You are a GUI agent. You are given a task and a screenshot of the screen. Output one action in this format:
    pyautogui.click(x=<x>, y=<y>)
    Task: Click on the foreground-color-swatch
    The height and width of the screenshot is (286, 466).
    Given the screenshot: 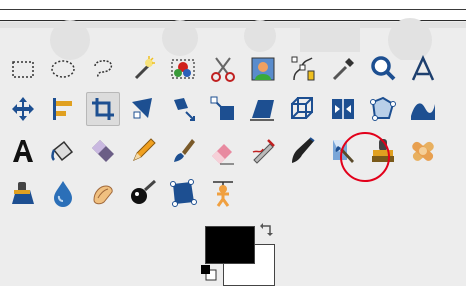 What is the action you would take?
    pyautogui.click(x=230, y=245)
    